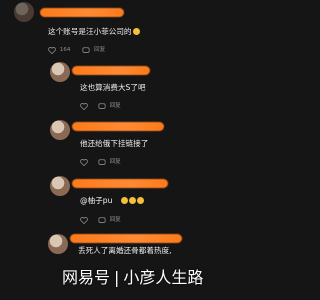 Image resolution: width=320 pixels, height=300 pixels. Describe the element at coordinates (60, 72) in the screenshot. I see `comment-2-avatar` at that location.